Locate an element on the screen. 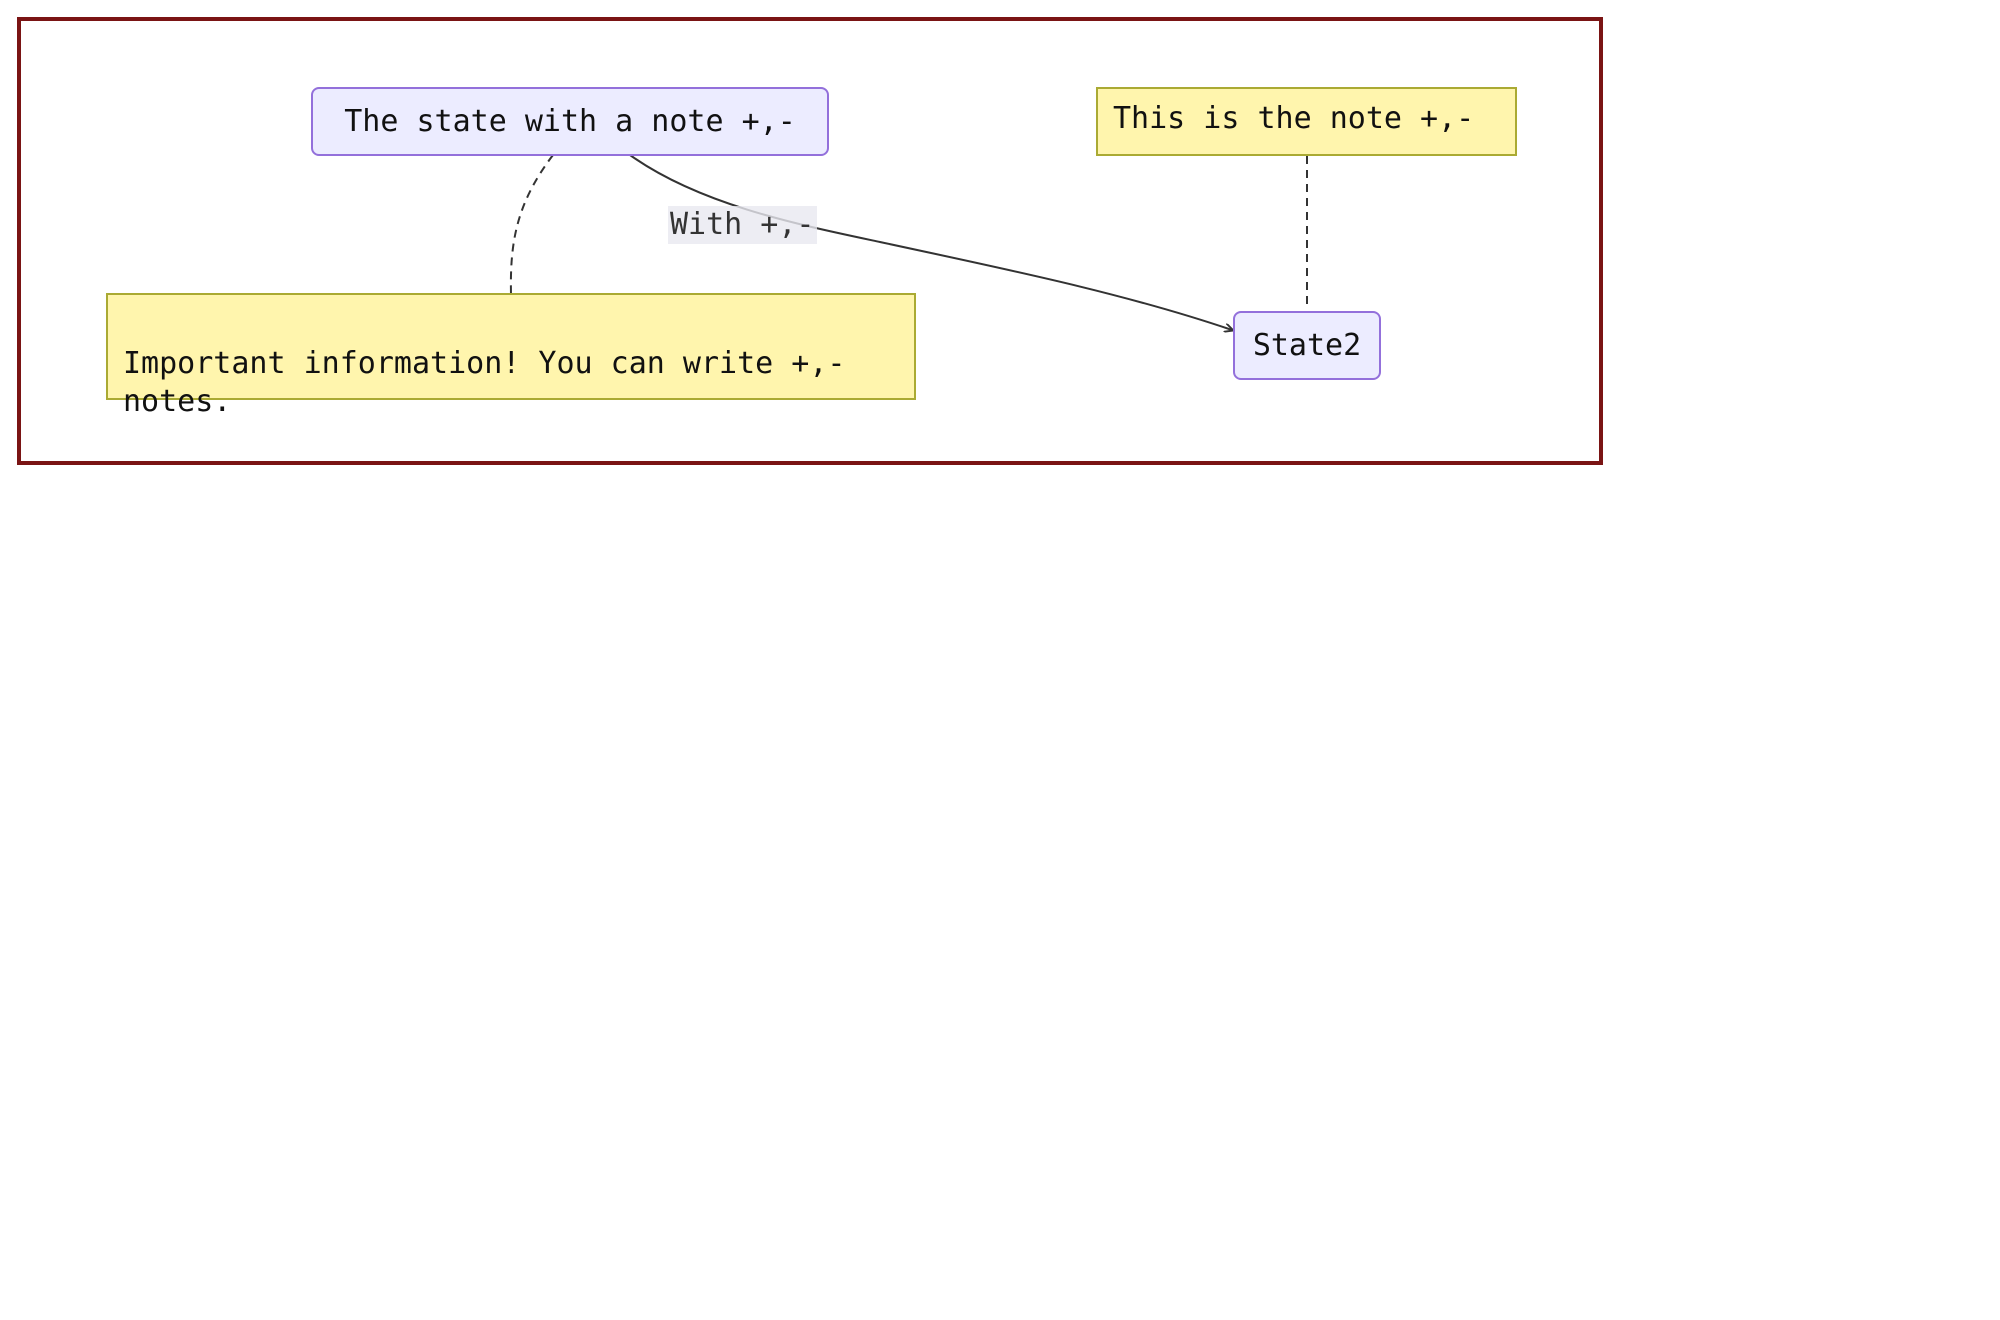  state-label: The state with a note +,- is located at coordinates (570, 121).